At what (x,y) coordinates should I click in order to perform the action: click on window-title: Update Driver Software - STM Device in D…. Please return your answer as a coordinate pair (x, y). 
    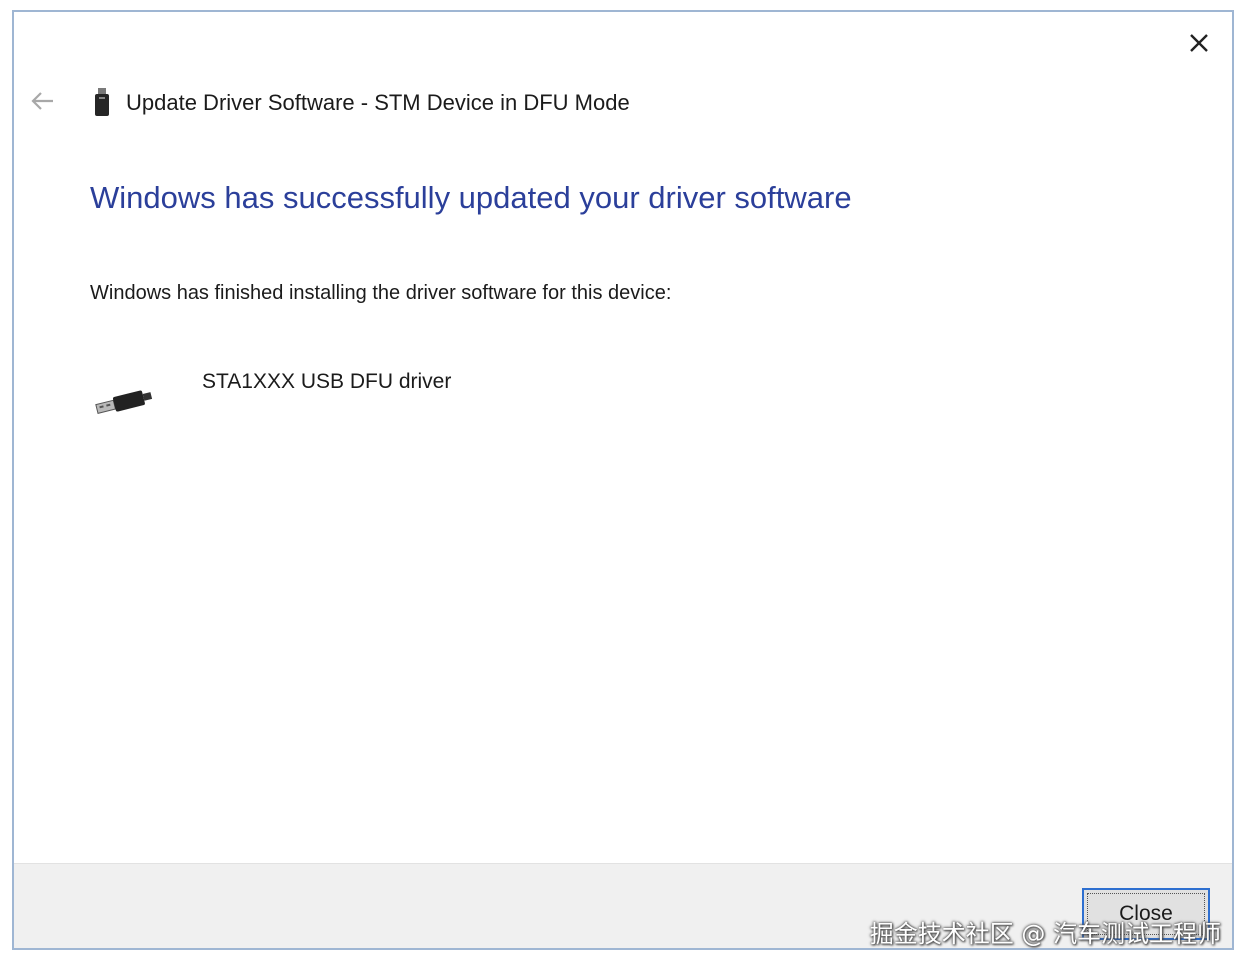
    Looking at the image, I should click on (378, 102).